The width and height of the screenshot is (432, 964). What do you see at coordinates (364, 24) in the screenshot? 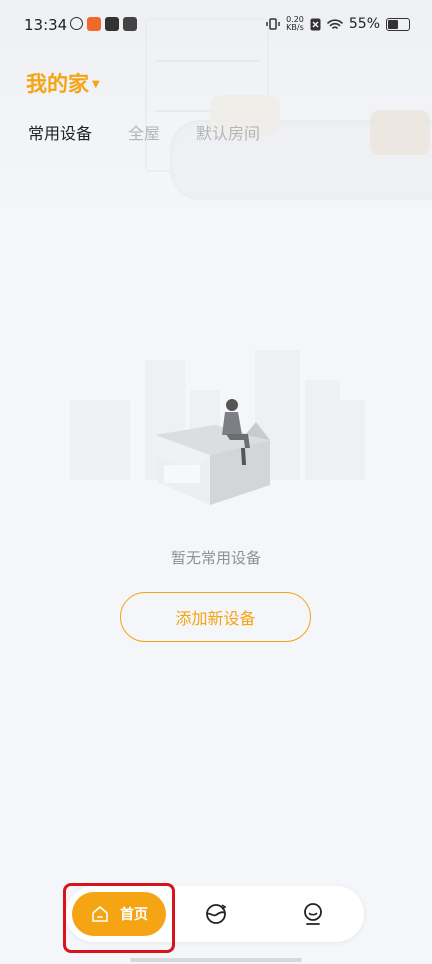
I see `battery-percent: 55%` at bounding box center [364, 24].